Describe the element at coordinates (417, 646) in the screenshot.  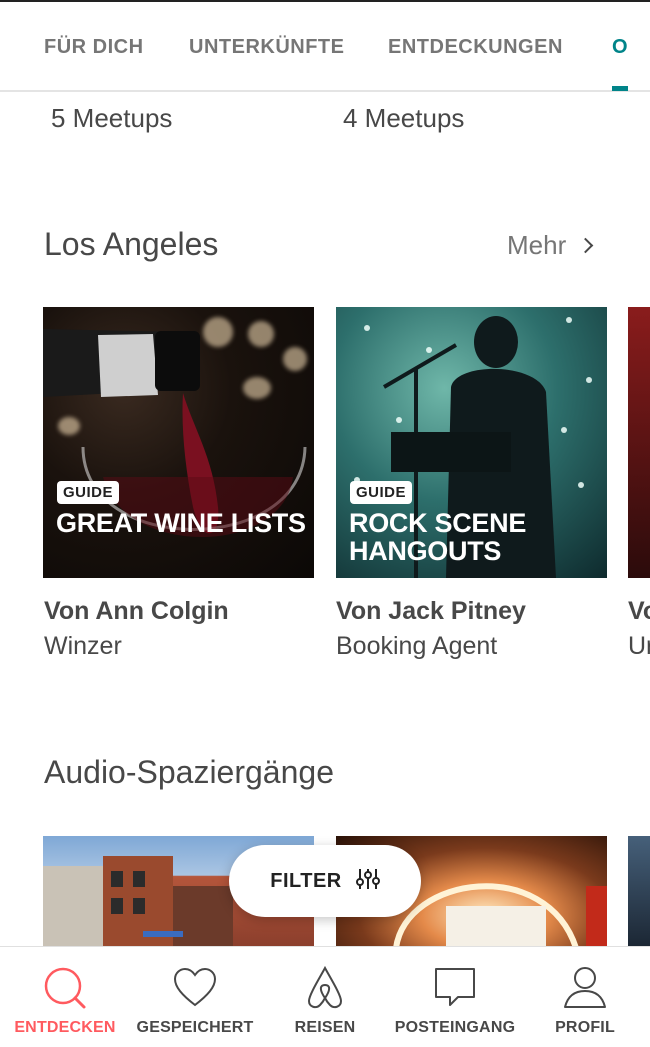
I see `card-role: Booking Agent` at that location.